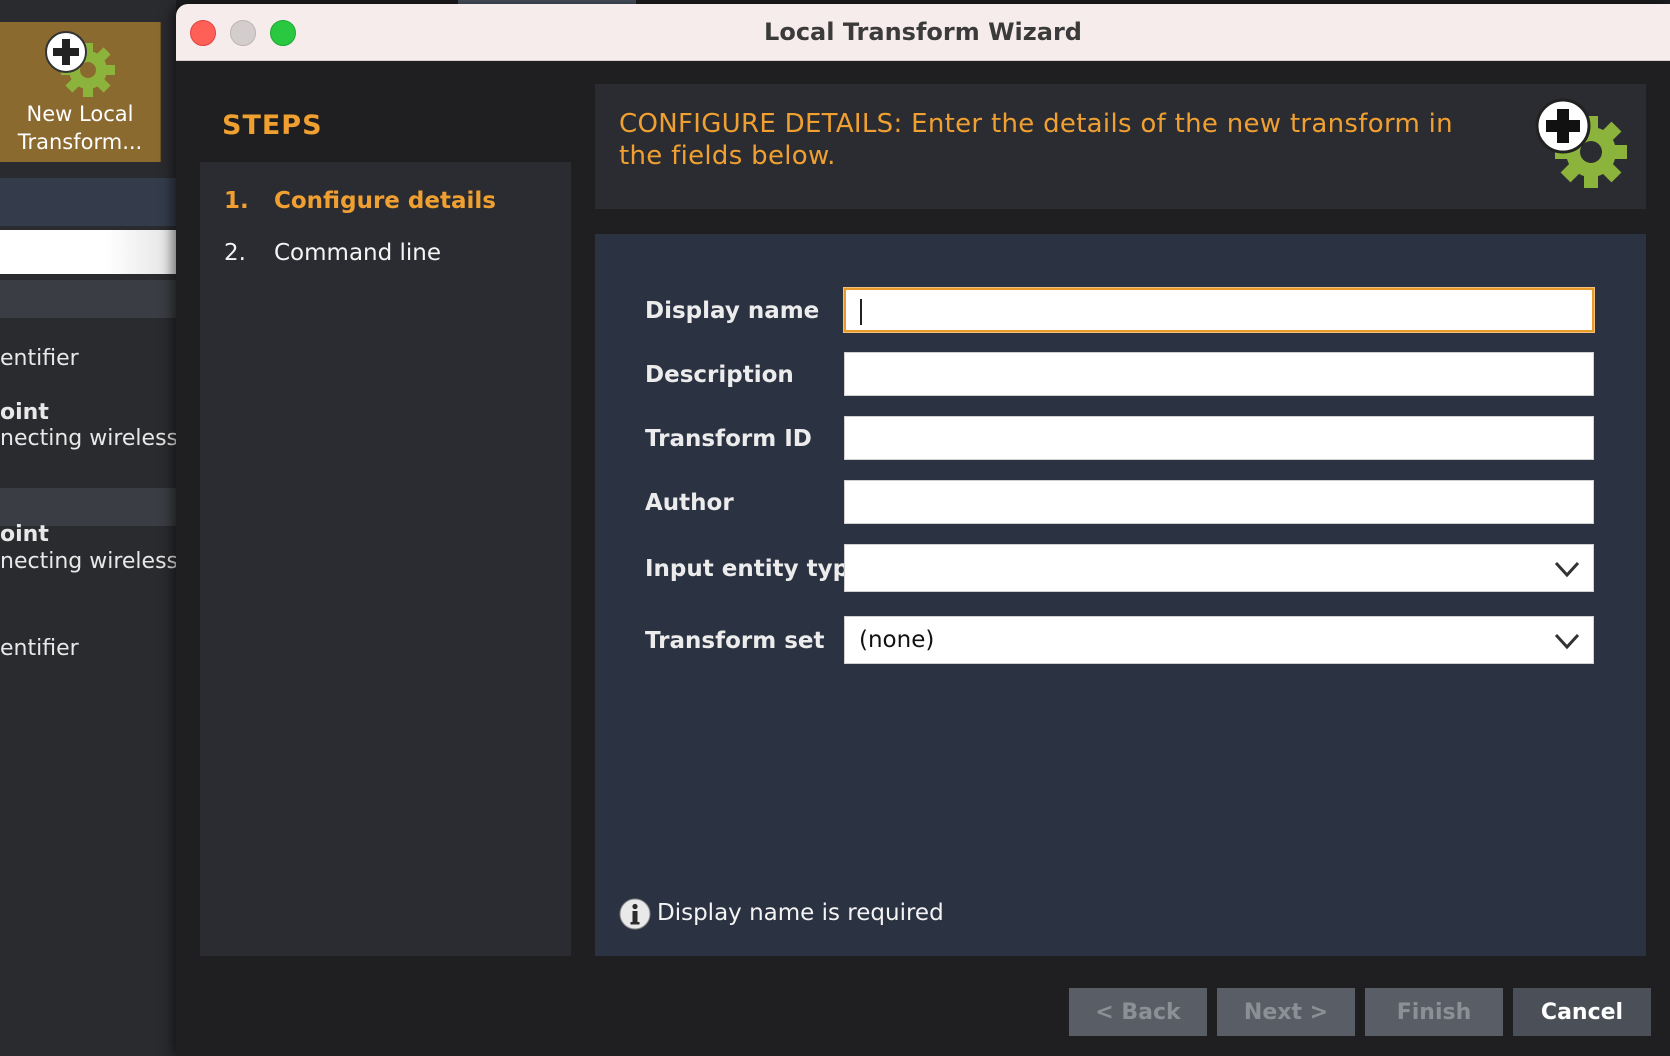 The image size is (1670, 1056). I want to click on step-label: Configure details, so click(385, 201).